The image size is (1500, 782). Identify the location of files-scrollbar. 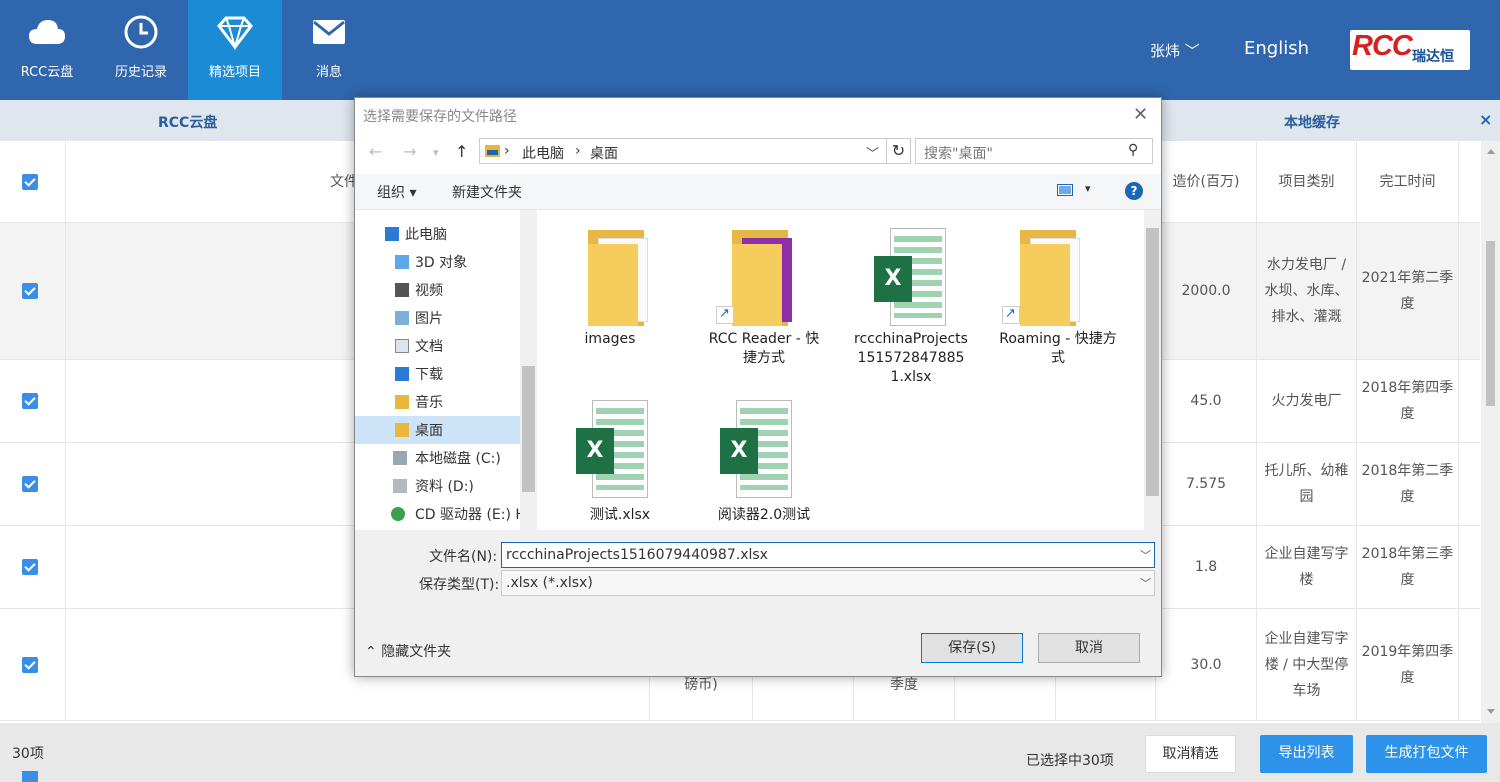
(1152, 370).